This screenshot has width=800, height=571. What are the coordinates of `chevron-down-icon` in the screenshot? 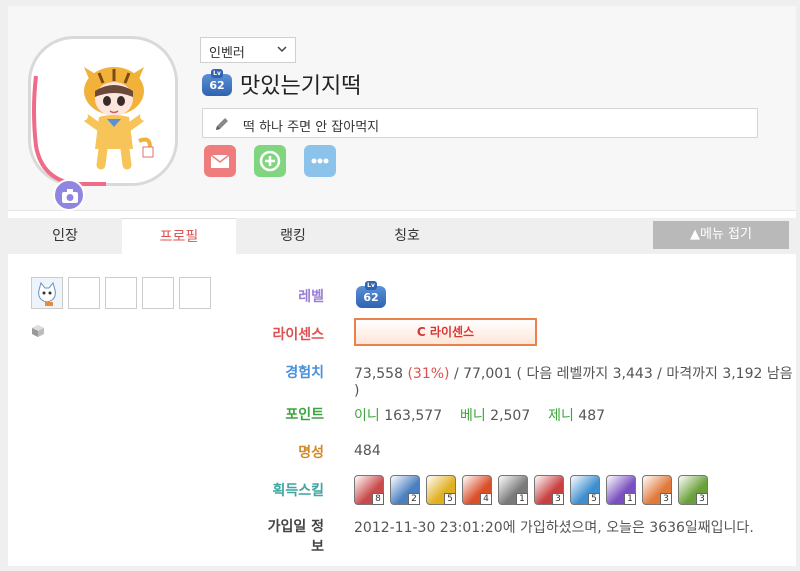 It's located at (282, 50).